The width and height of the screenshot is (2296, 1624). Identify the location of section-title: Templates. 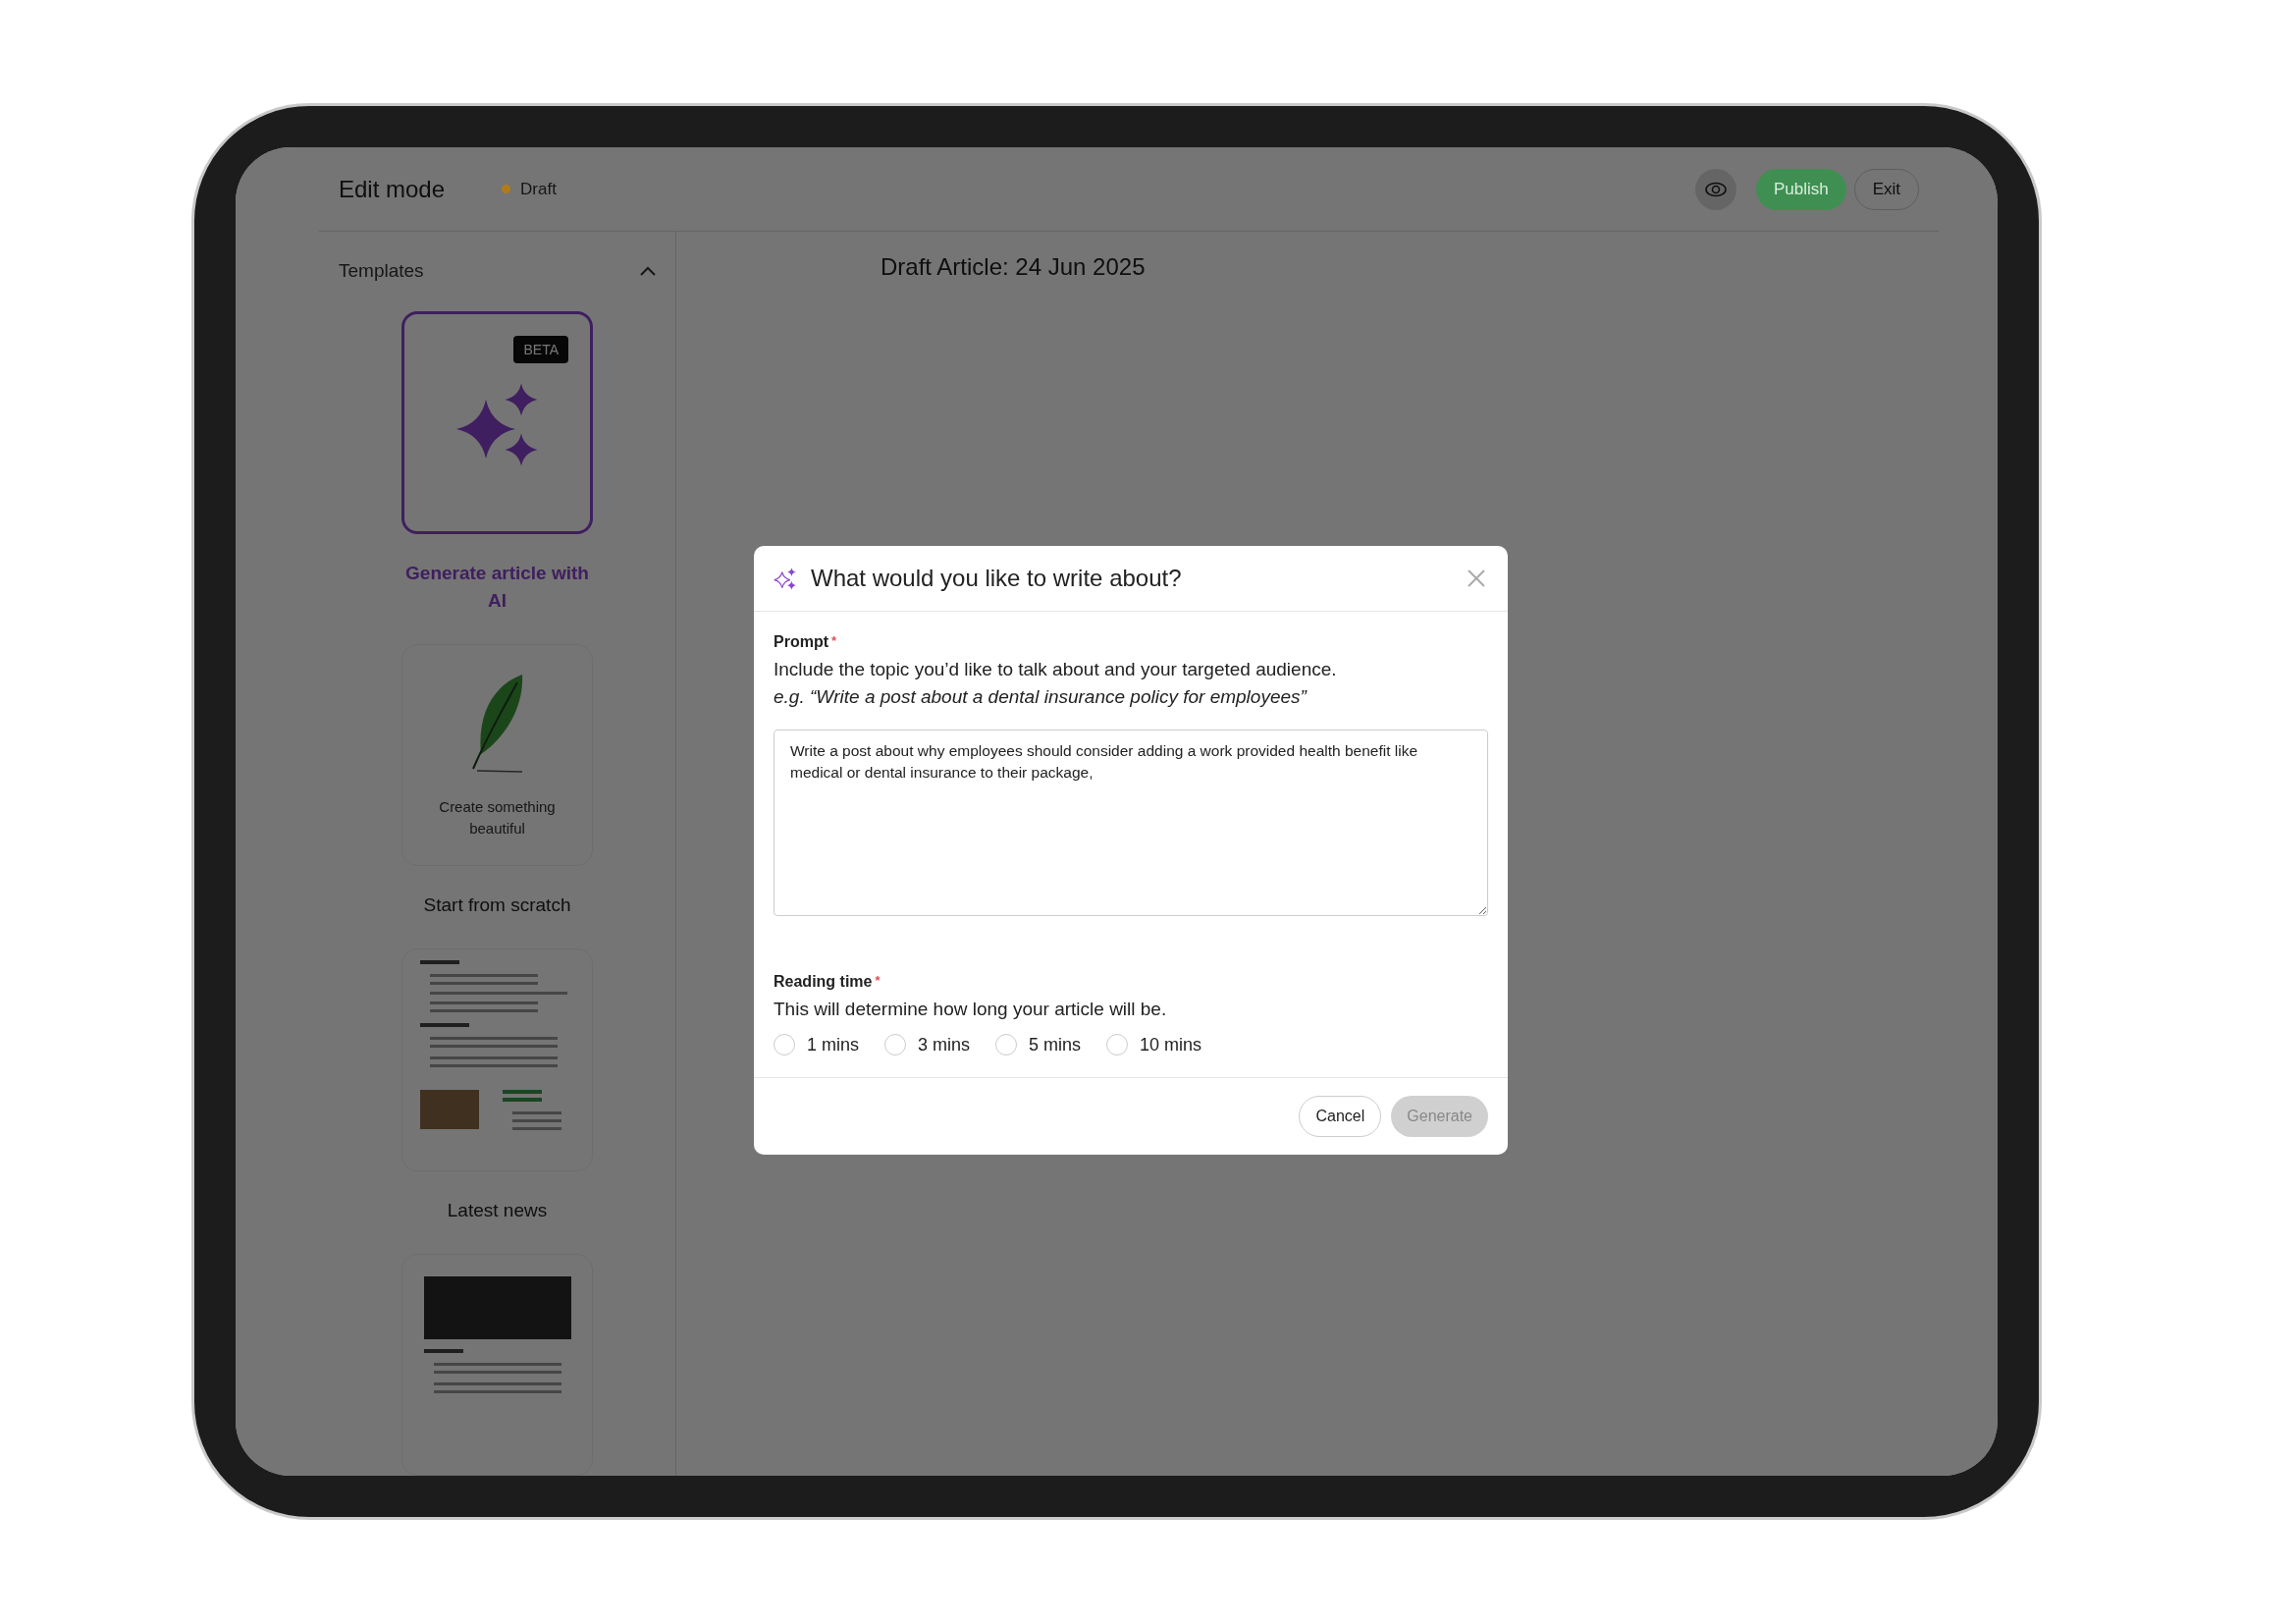
(381, 270).